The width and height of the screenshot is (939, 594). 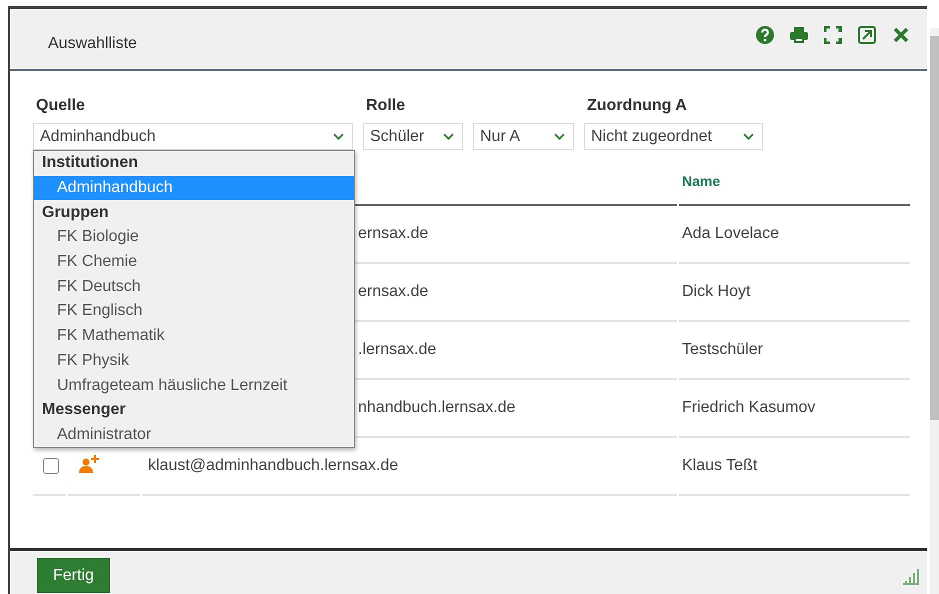 I want to click on column-header: Name, so click(x=701, y=181).